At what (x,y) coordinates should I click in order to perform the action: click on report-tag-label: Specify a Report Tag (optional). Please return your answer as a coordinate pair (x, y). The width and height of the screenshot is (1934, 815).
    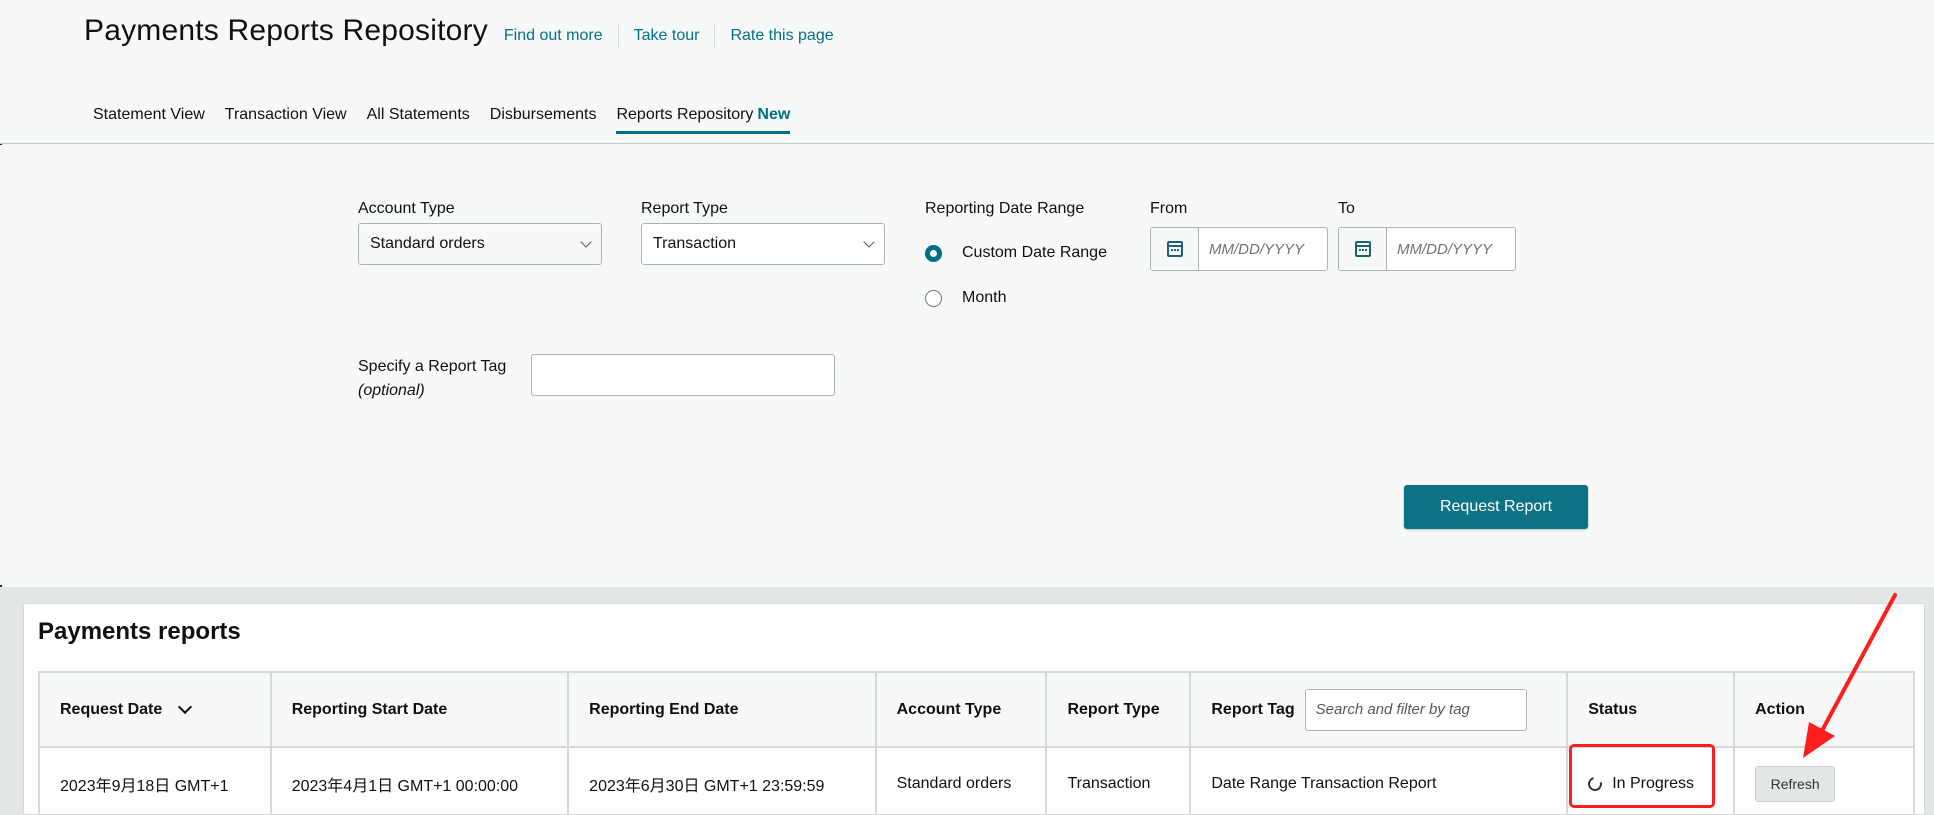
    Looking at the image, I should click on (432, 379).